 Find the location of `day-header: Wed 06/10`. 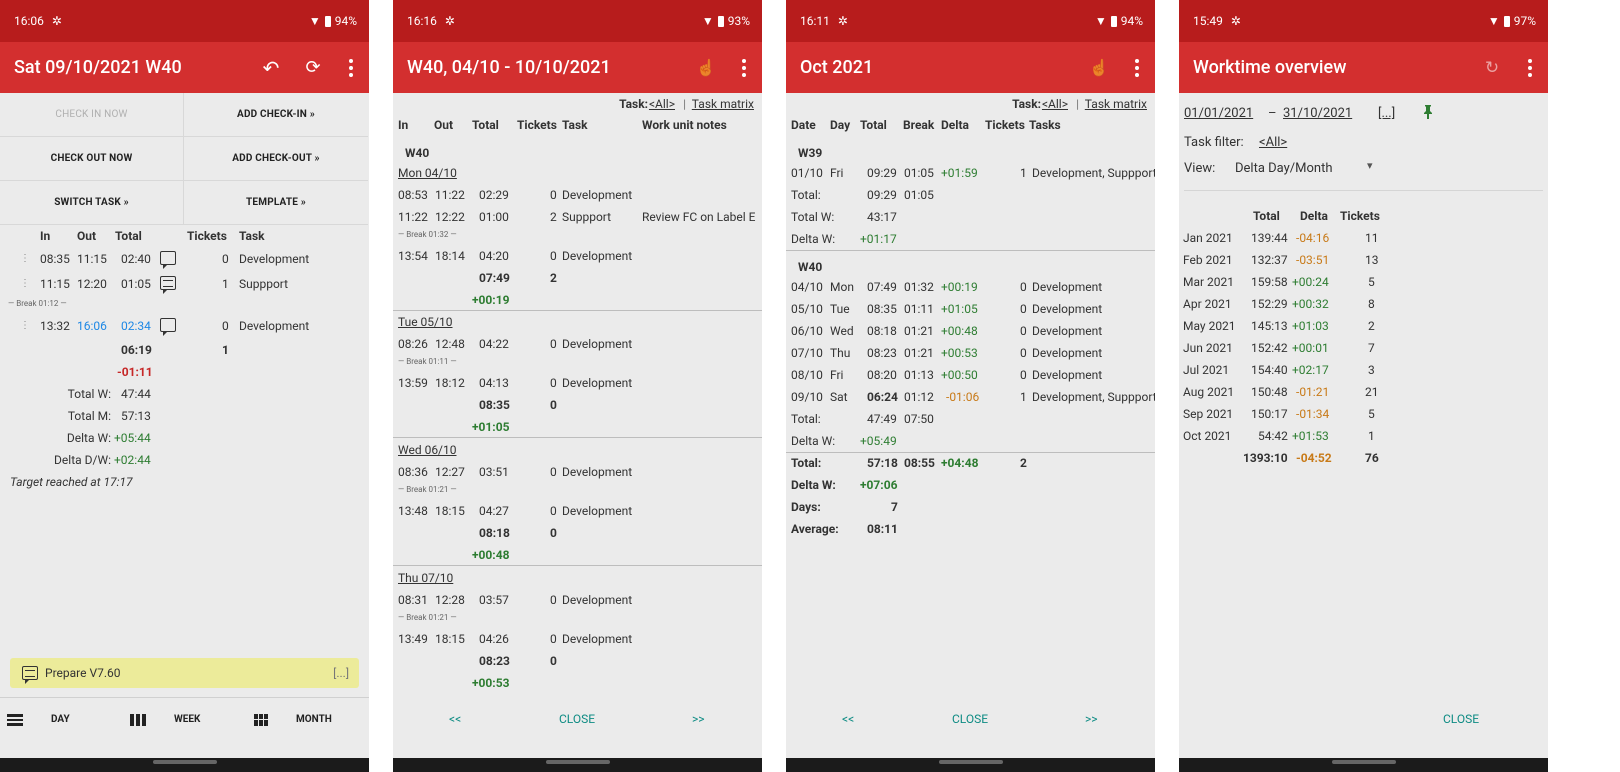

day-header: Wed 06/10 is located at coordinates (427, 450).